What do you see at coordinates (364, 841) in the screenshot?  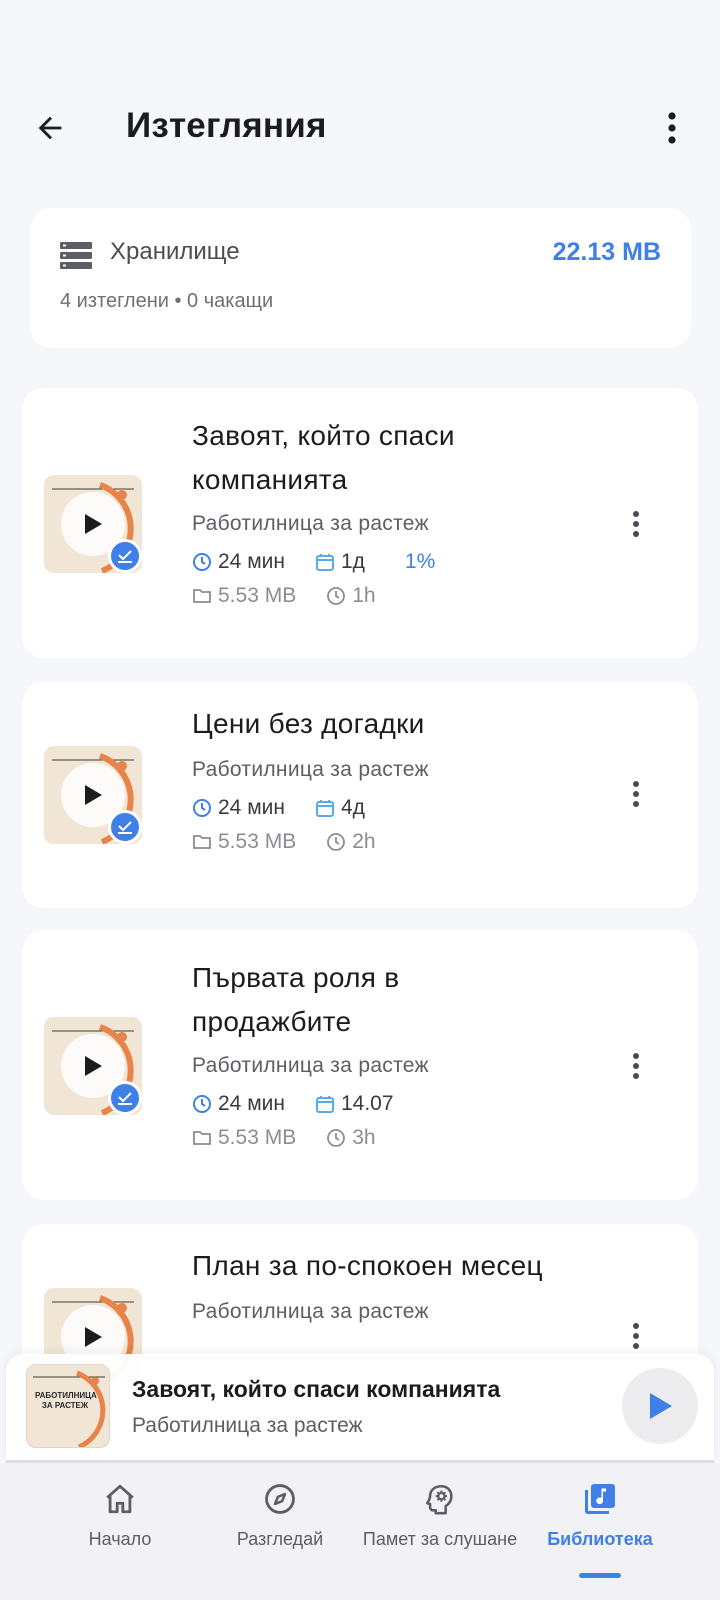 I see `episode-downloaded-ago: 2h` at bounding box center [364, 841].